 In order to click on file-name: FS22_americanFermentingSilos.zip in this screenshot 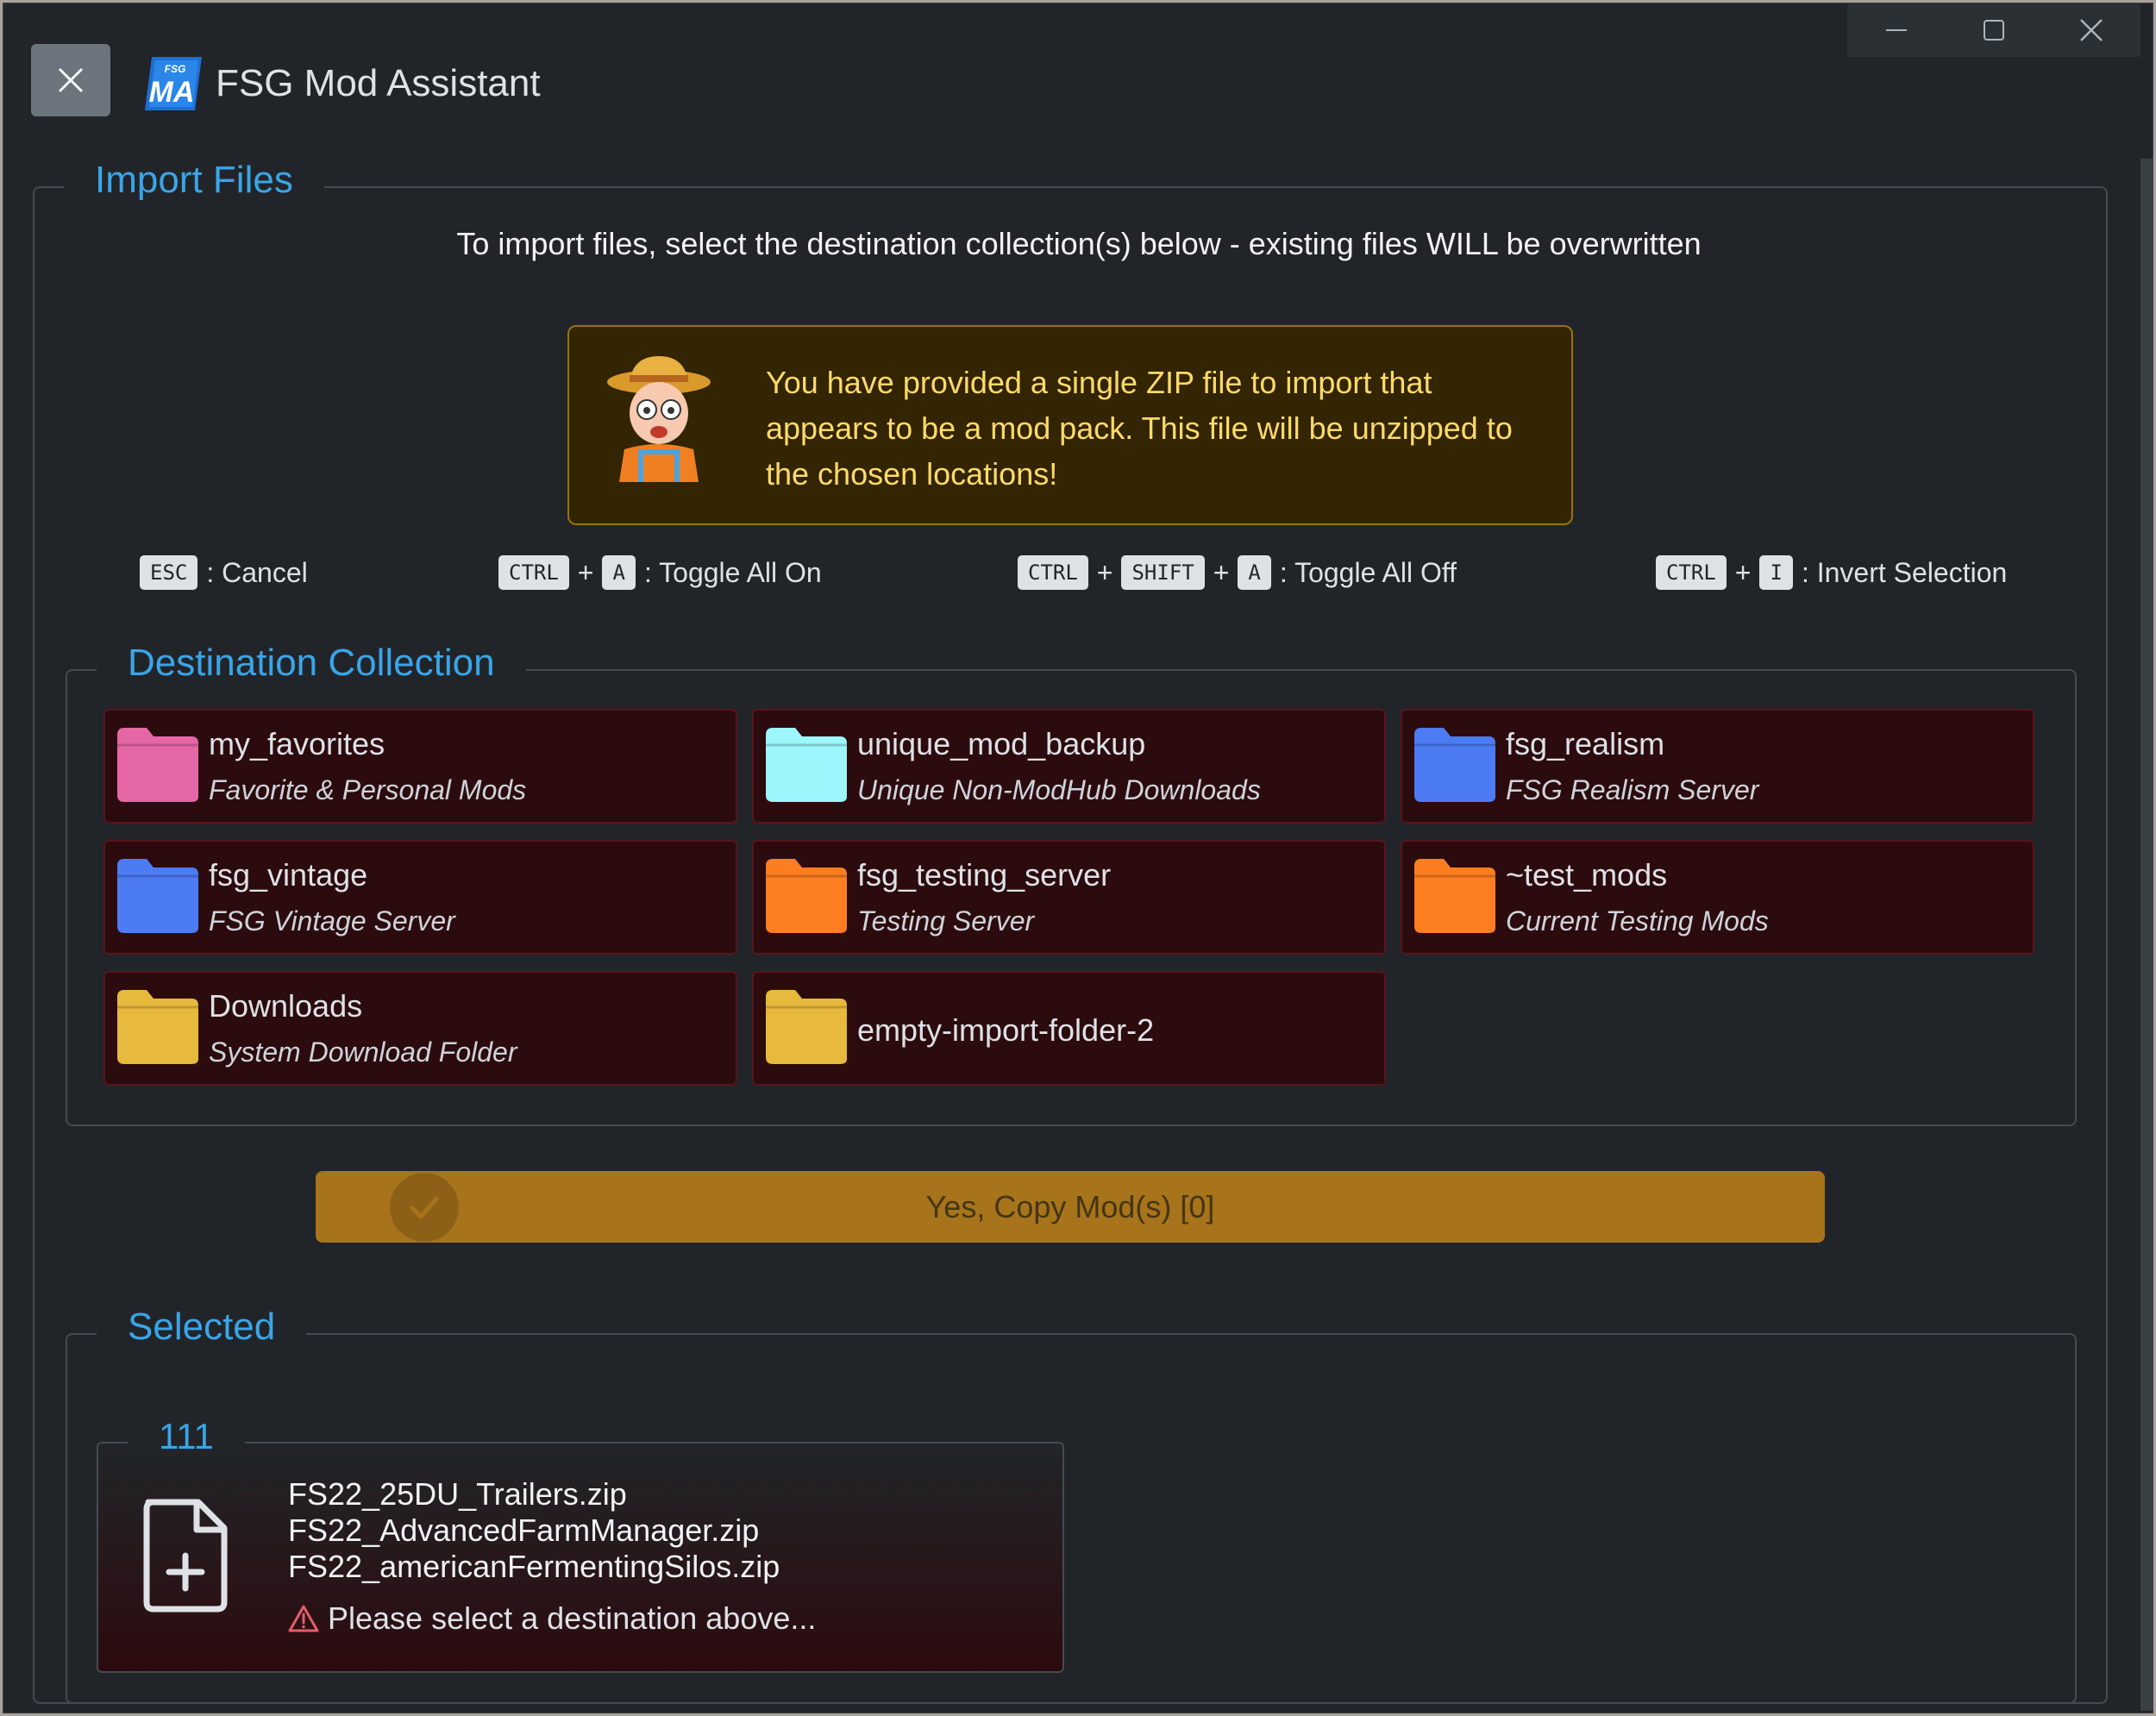, I will do `click(534, 1566)`.